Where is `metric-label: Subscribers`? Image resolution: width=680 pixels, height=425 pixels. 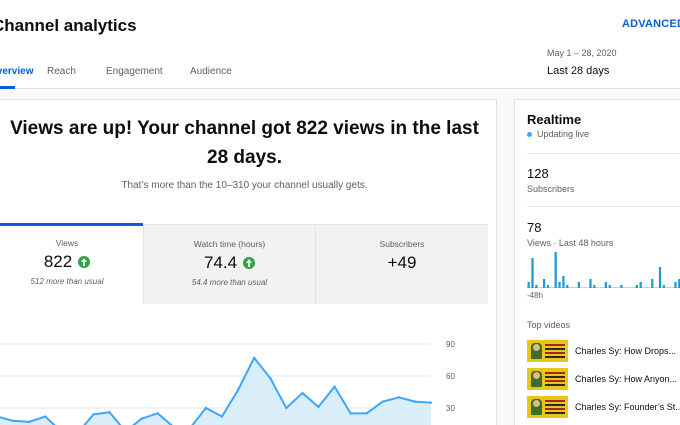
metric-label: Subscribers is located at coordinates (402, 244).